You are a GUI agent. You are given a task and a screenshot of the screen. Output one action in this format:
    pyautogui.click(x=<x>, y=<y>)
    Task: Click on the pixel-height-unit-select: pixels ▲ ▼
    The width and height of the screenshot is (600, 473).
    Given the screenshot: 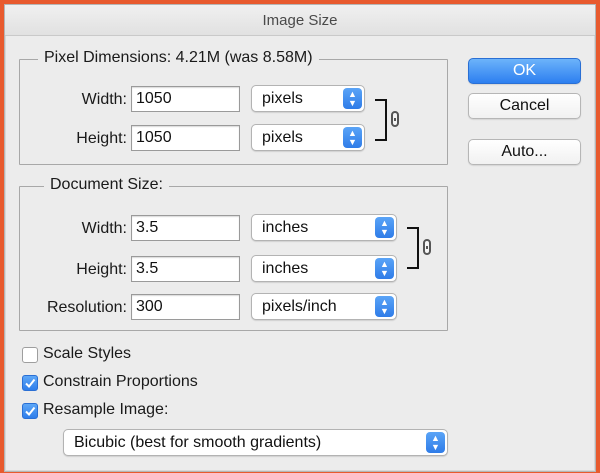 What is the action you would take?
    pyautogui.click(x=308, y=137)
    